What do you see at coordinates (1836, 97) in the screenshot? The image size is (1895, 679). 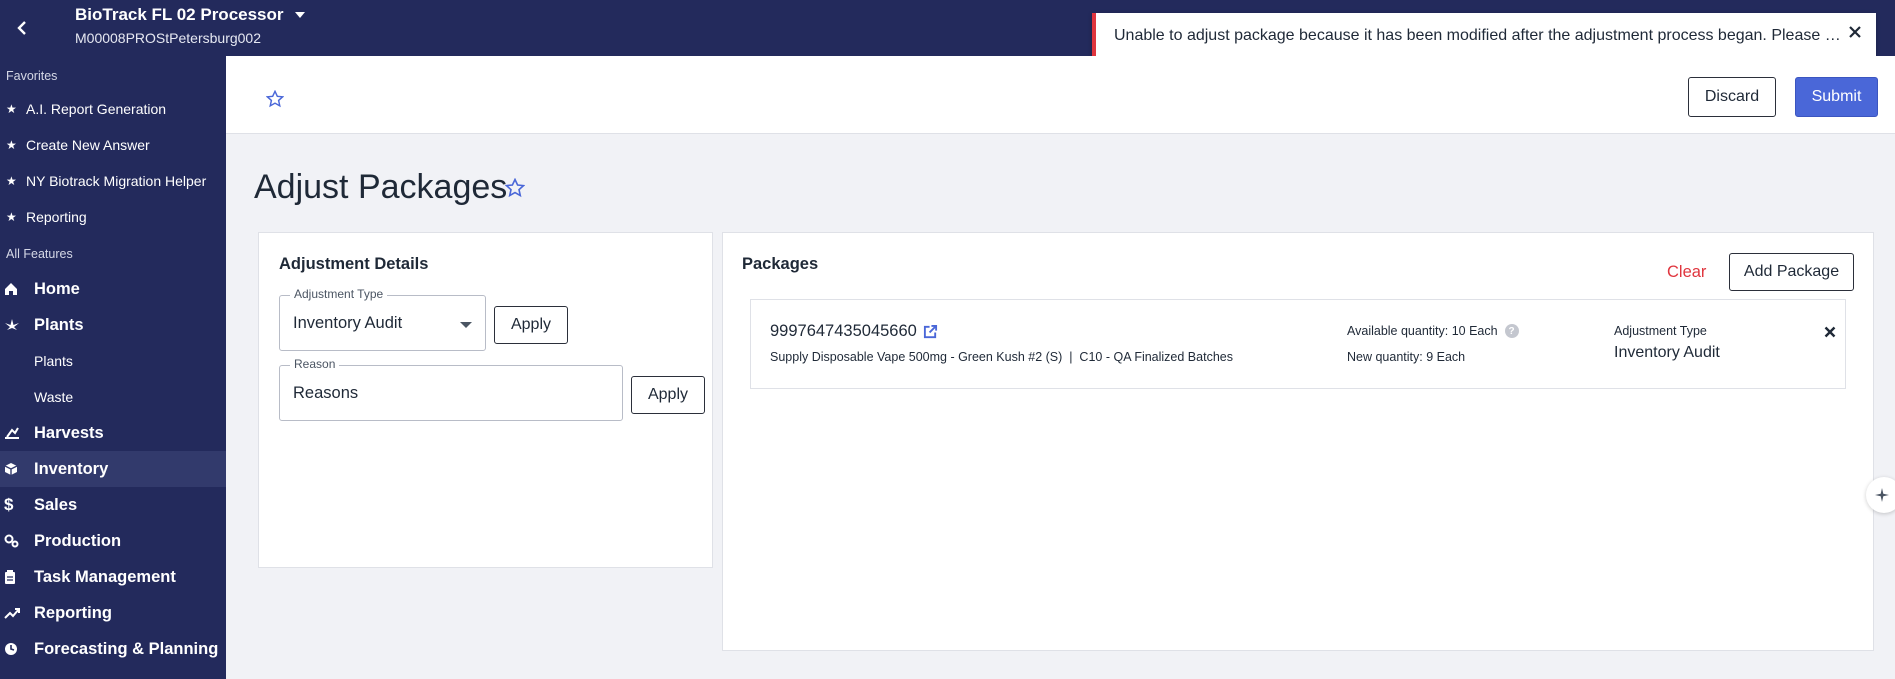 I see `submit-button: Submit` at bounding box center [1836, 97].